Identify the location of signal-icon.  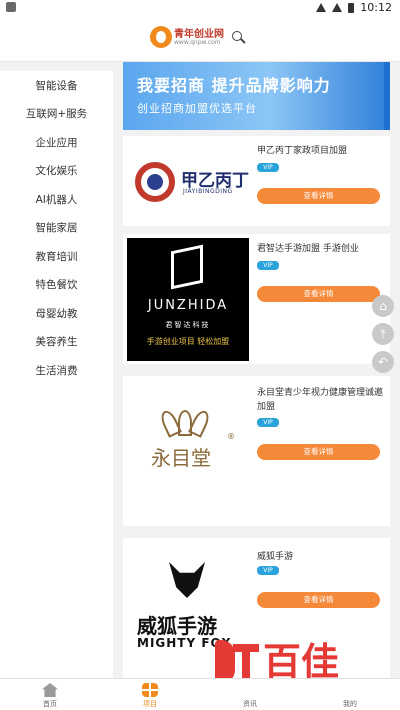
(337, 7).